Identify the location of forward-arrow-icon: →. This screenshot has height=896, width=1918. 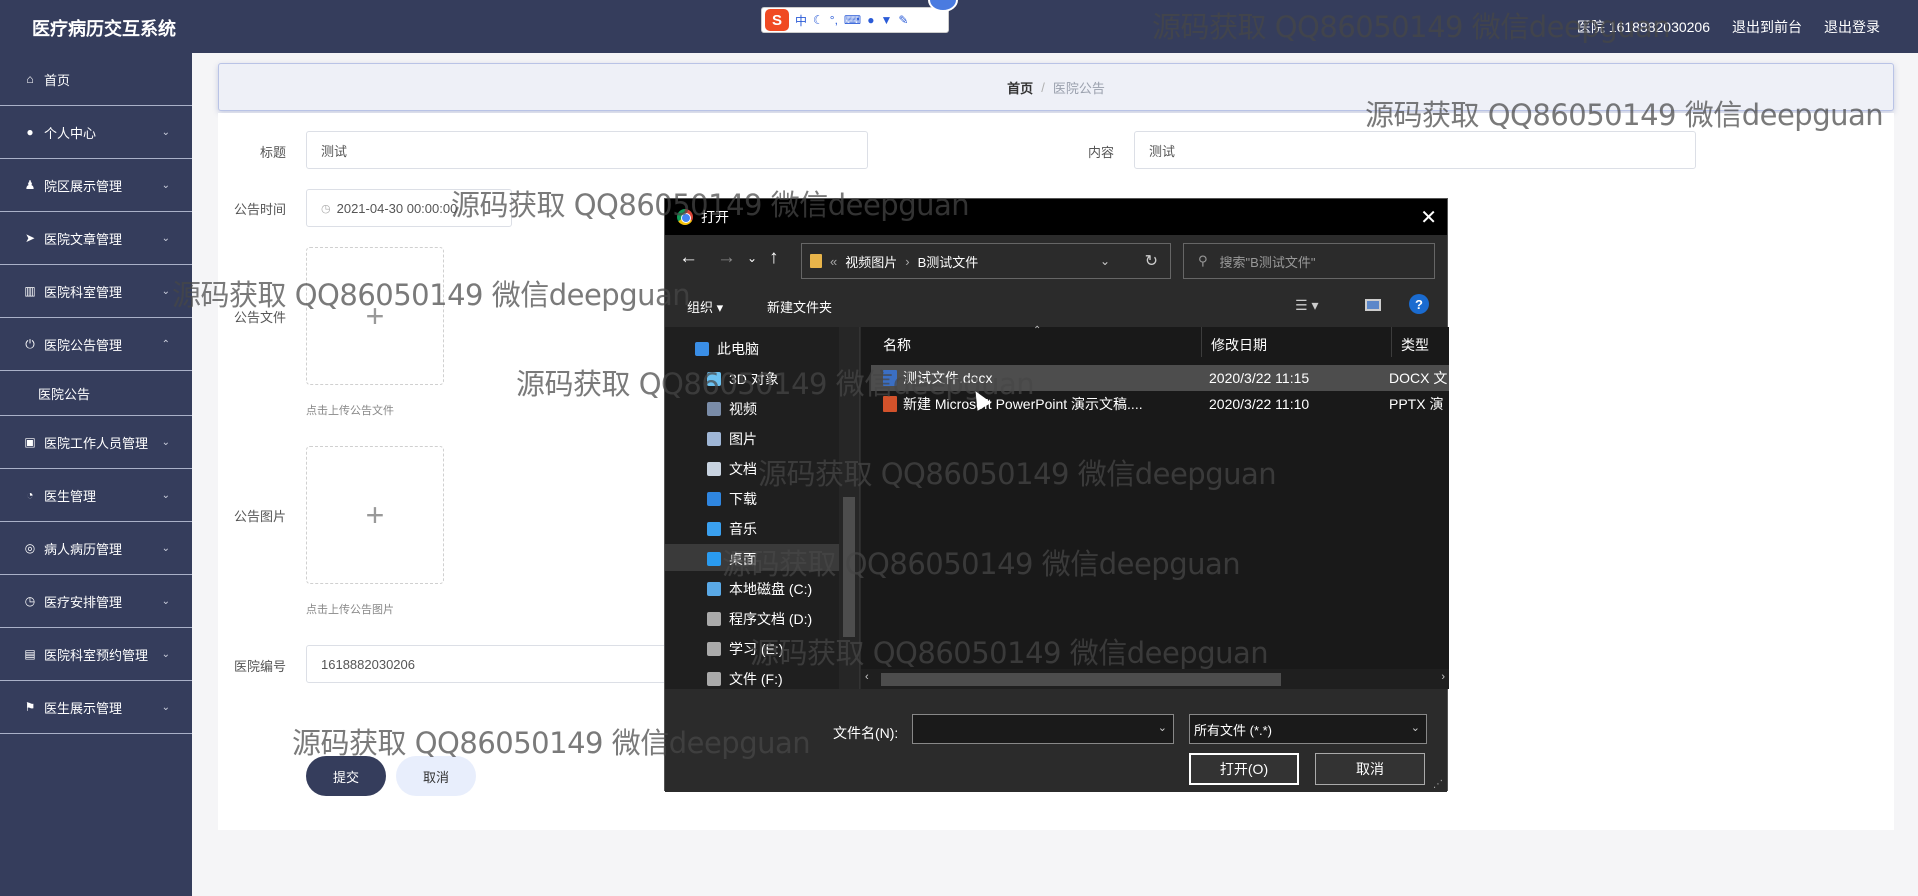
(726, 258).